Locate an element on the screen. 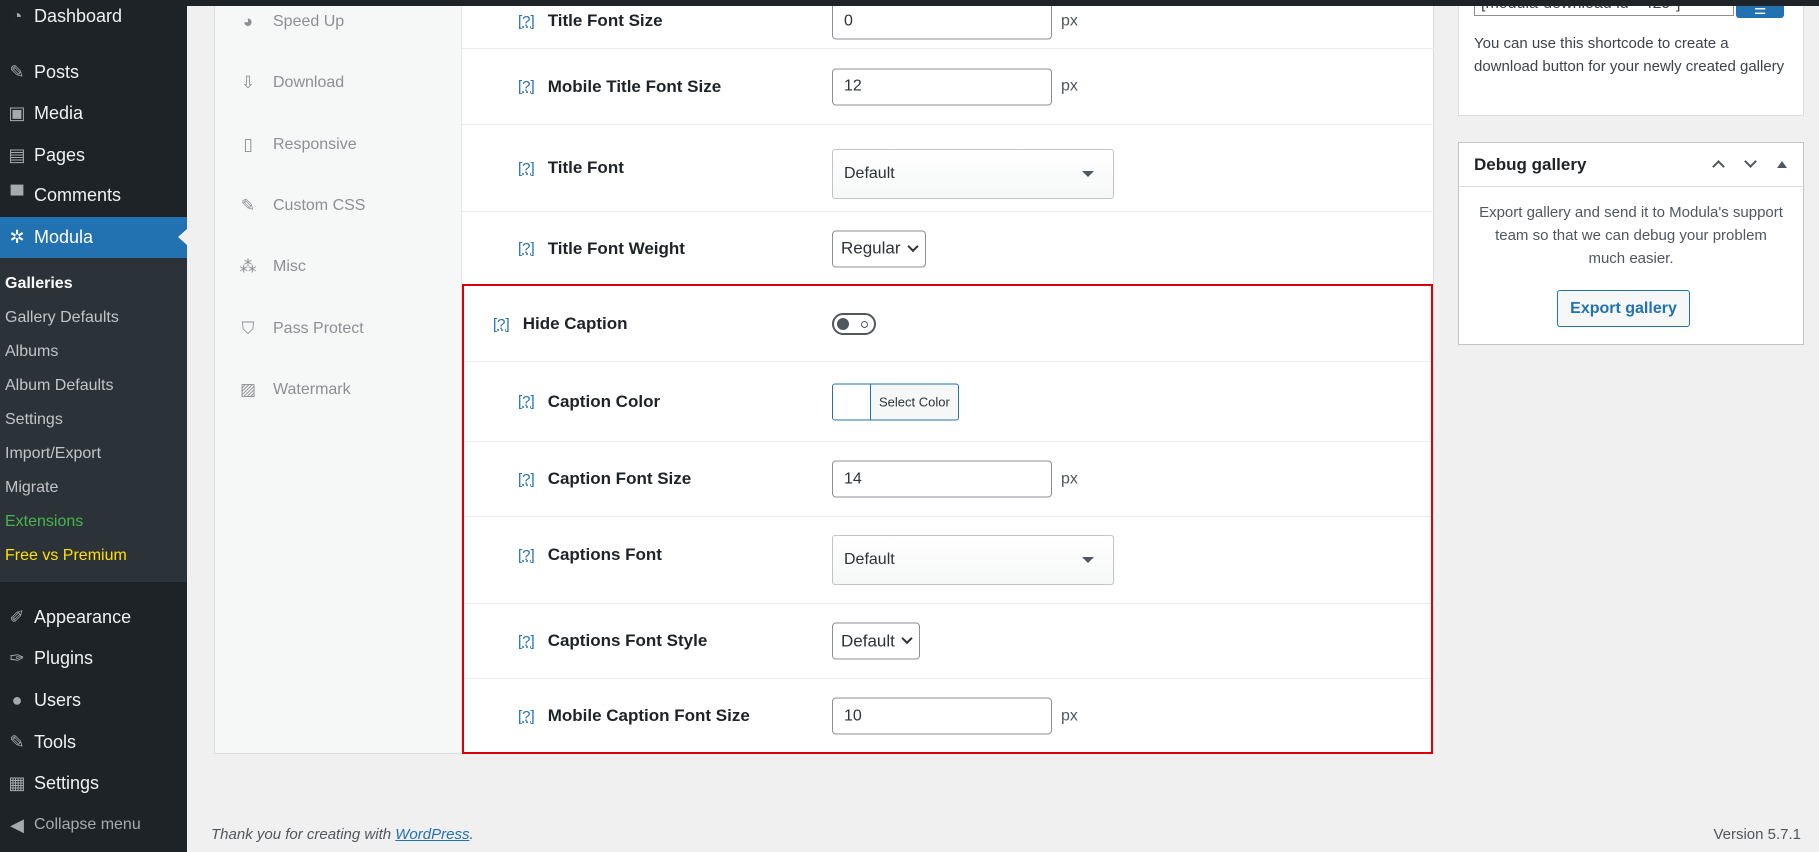  dropdown-caret-icon is located at coordinates (1088, 560).